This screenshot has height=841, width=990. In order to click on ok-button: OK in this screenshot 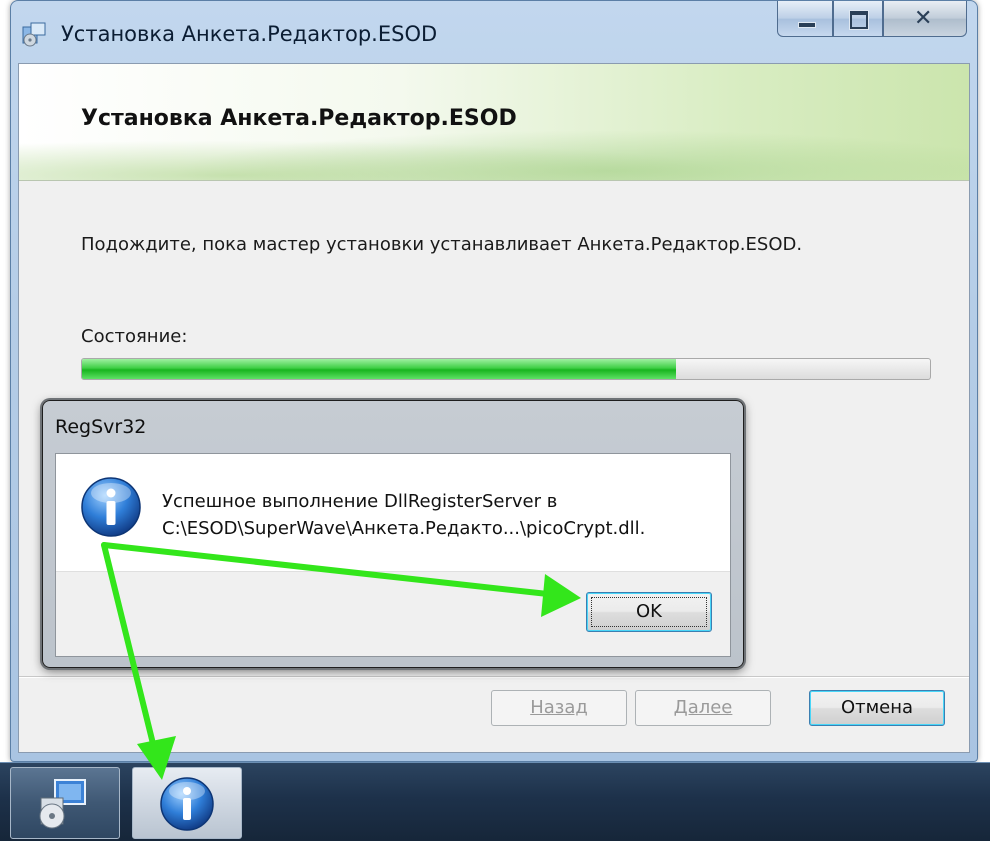, I will do `click(649, 612)`.